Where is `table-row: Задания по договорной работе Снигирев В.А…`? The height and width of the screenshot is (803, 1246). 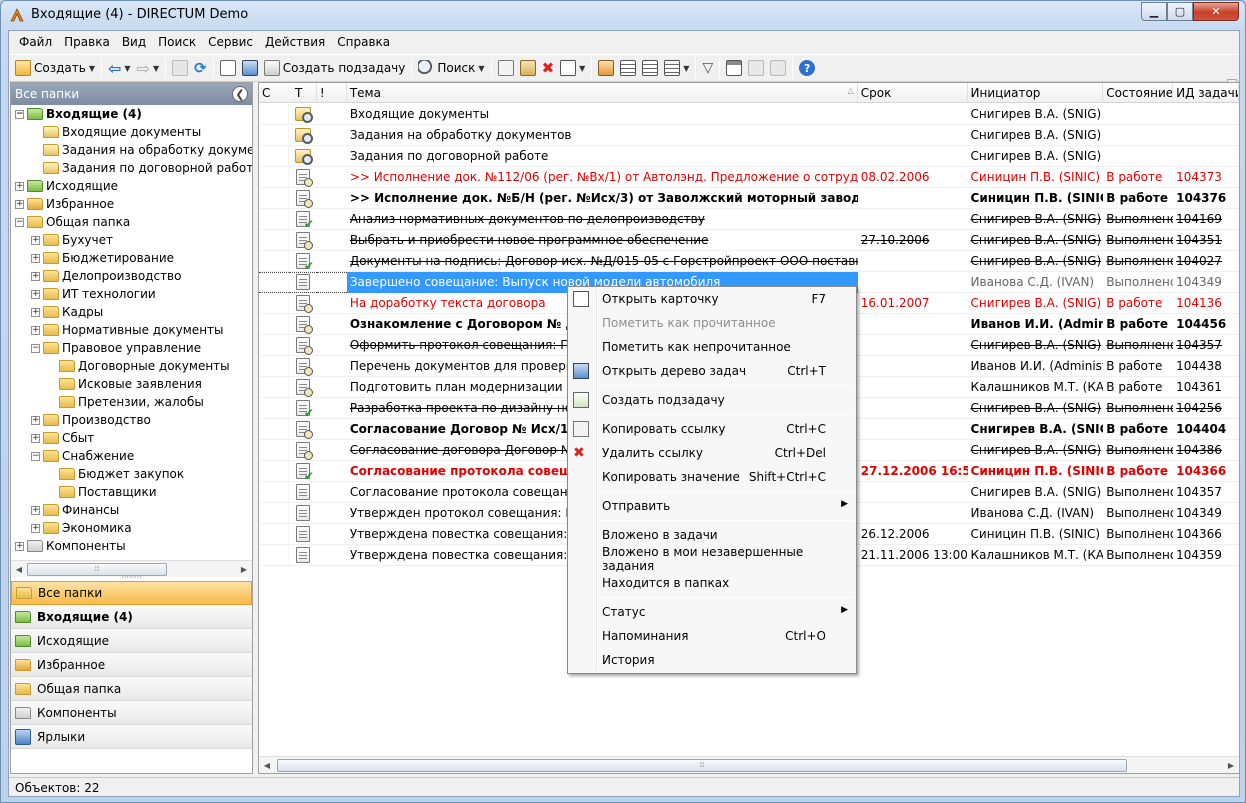 table-row: Задания по договорной работе Снигирев В.А… is located at coordinates (749, 156).